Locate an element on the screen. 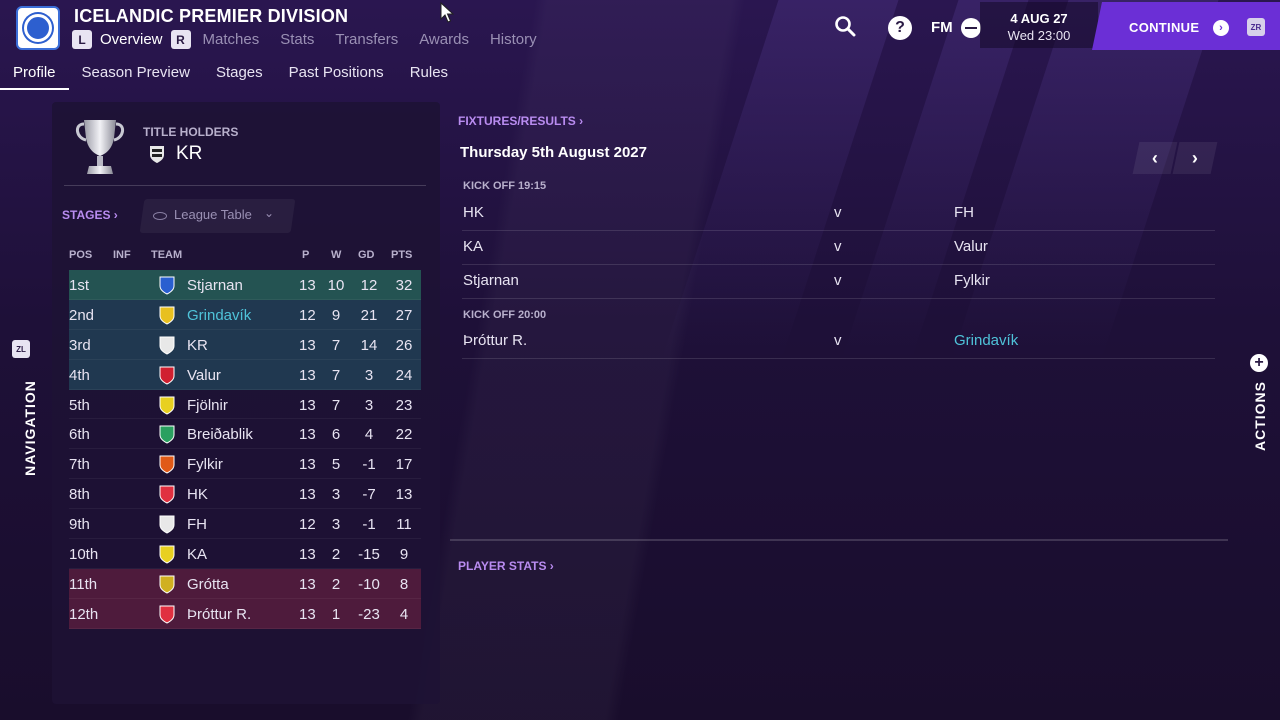  fixture-away: FH is located at coordinates (964, 212).